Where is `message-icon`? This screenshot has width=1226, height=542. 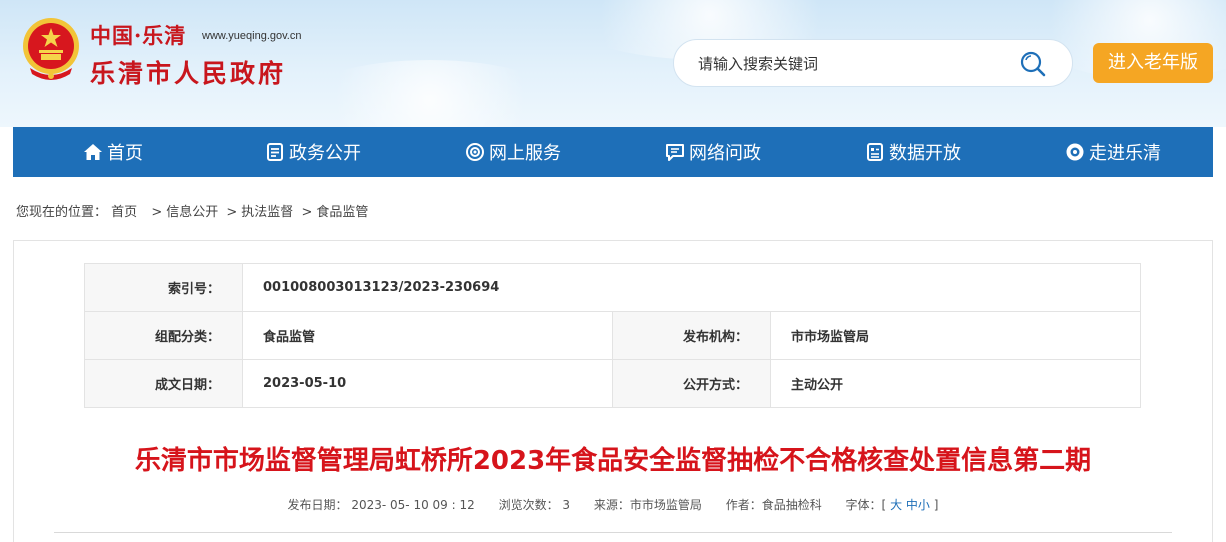 message-icon is located at coordinates (675, 152).